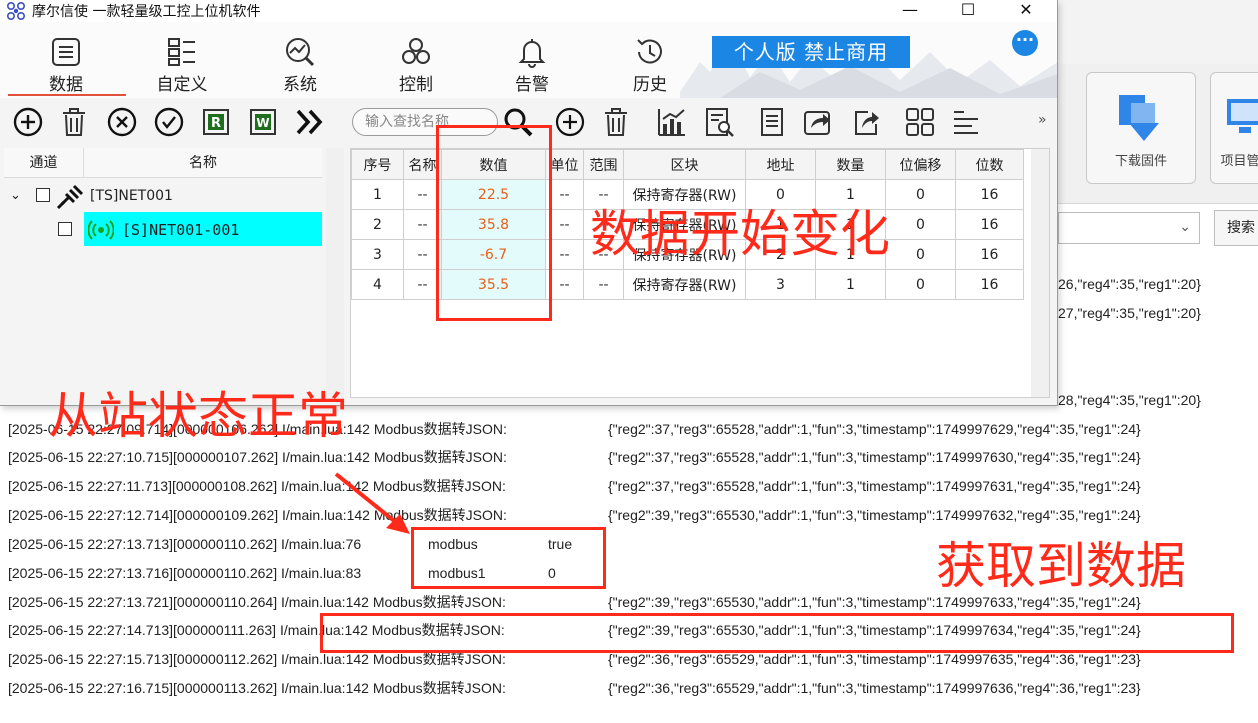 The height and width of the screenshot is (723, 1258). Describe the element at coordinates (377, 254) in the screenshot. I see `cell-index: 3` at that location.